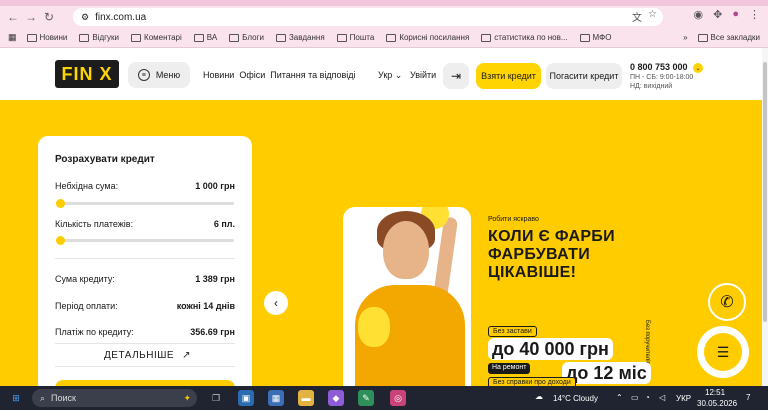 The image size is (768, 410). Describe the element at coordinates (312, 75) in the screenshot. I see `nav-faq: Питання та відповіді` at that location.